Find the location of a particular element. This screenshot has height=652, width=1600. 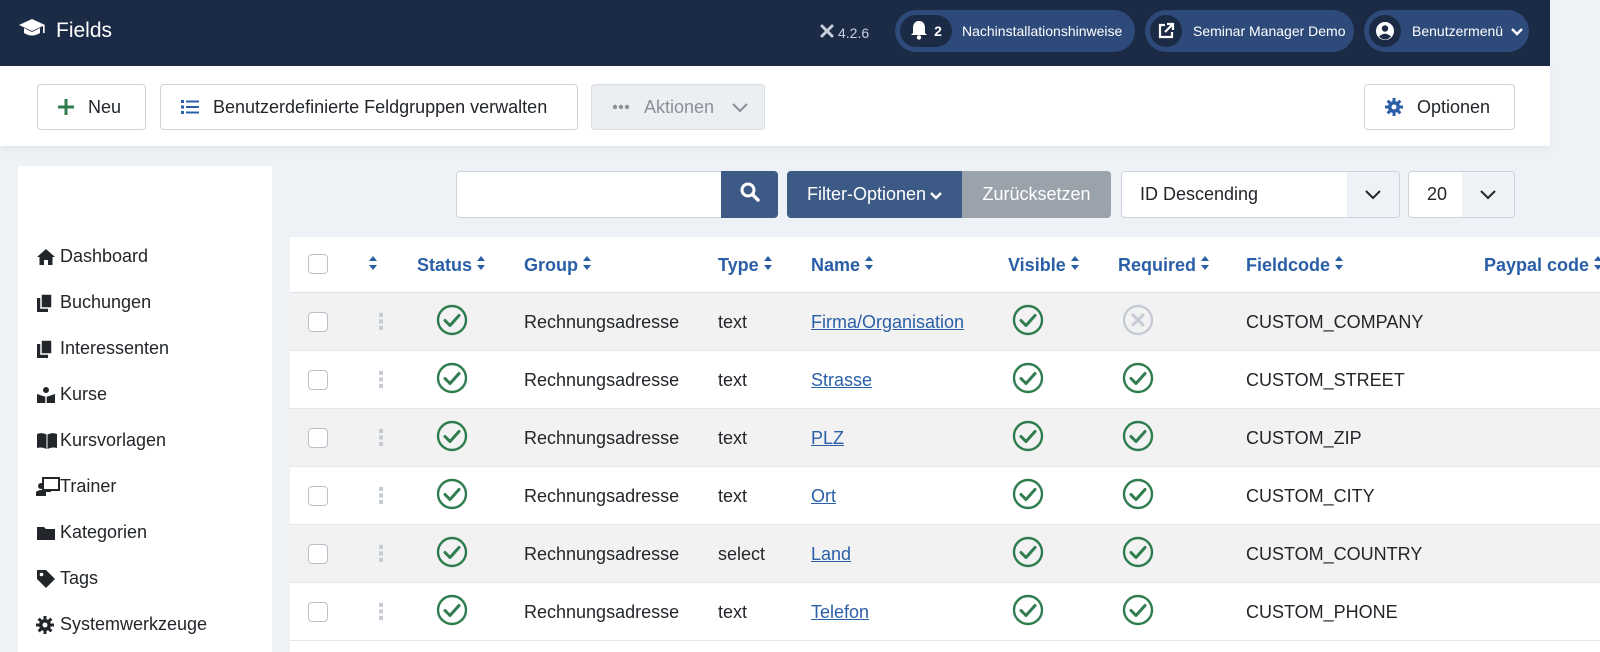

sidebar-item-kurse: Kurse is located at coordinates (71, 394).